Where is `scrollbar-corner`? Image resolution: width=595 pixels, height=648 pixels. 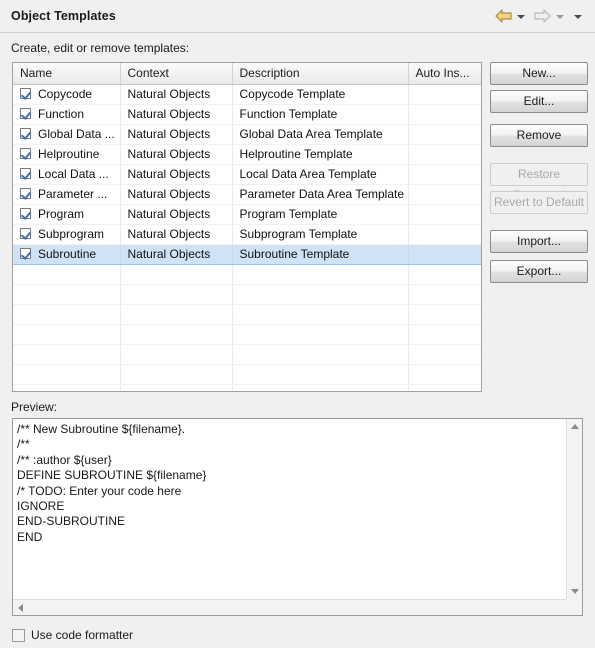
scrollbar-corner is located at coordinates (574, 607).